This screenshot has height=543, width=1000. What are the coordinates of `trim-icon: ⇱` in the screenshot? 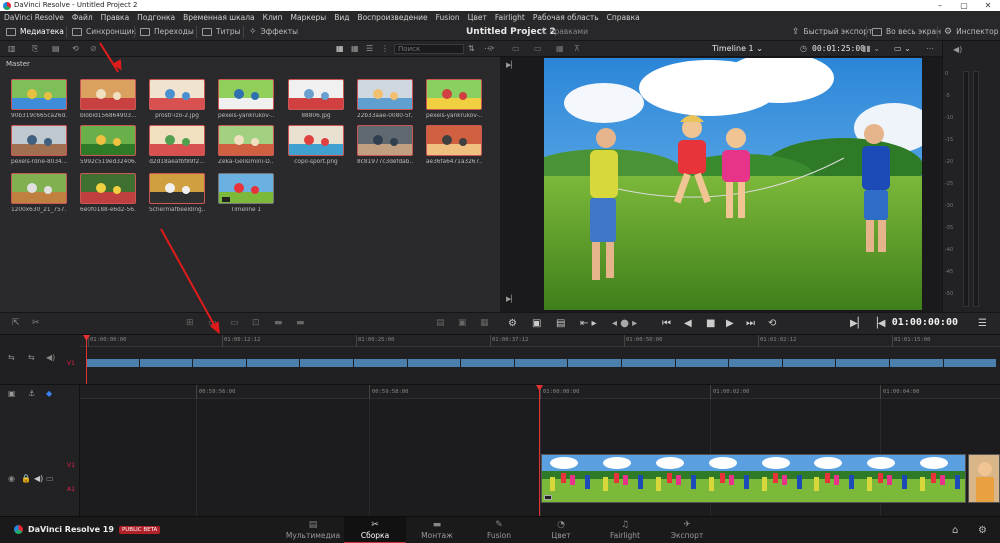 It's located at (16, 323).